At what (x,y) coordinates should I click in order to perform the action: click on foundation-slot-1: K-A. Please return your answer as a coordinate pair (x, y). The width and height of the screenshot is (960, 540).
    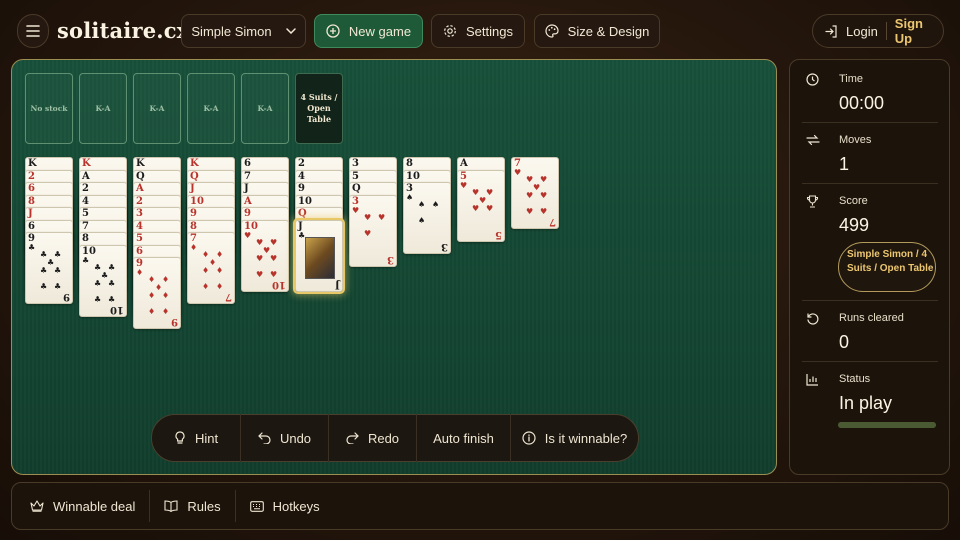
    Looking at the image, I should click on (103, 108).